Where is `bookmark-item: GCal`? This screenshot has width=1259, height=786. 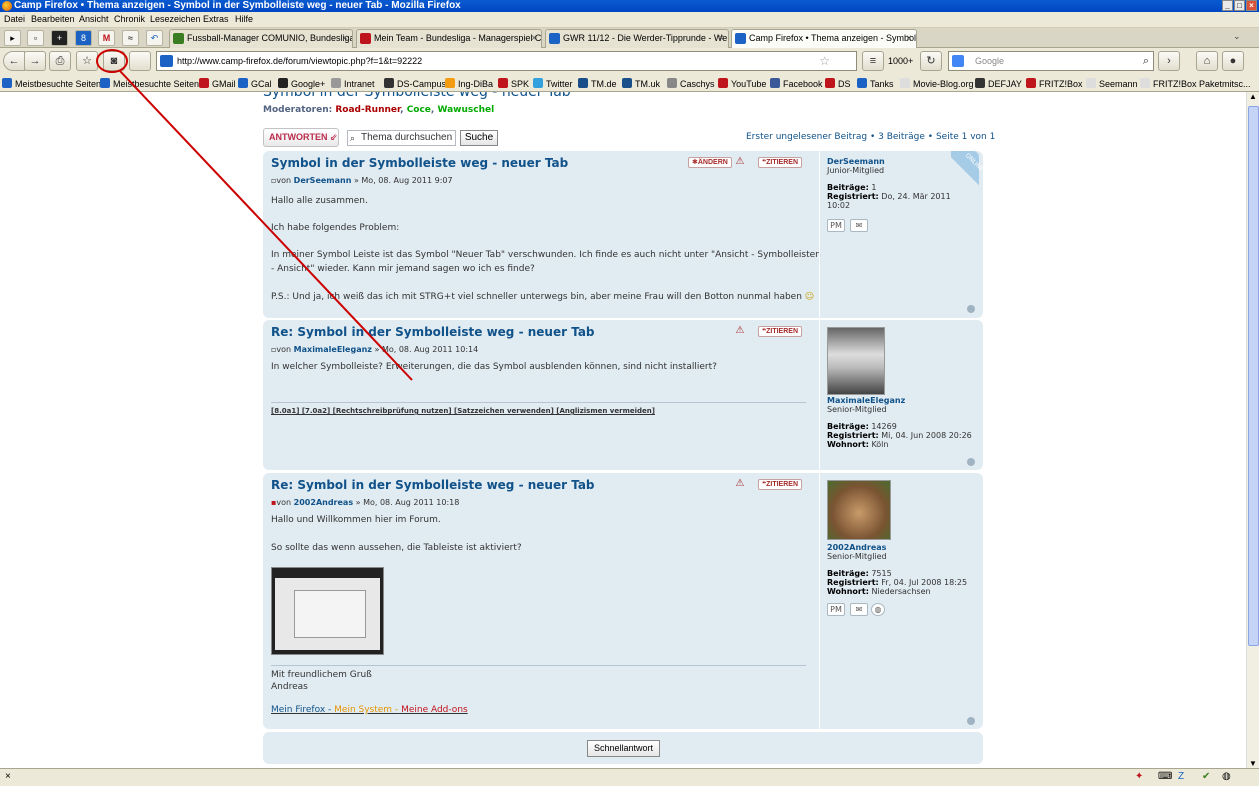
bookmark-item: GCal is located at coordinates (255, 83).